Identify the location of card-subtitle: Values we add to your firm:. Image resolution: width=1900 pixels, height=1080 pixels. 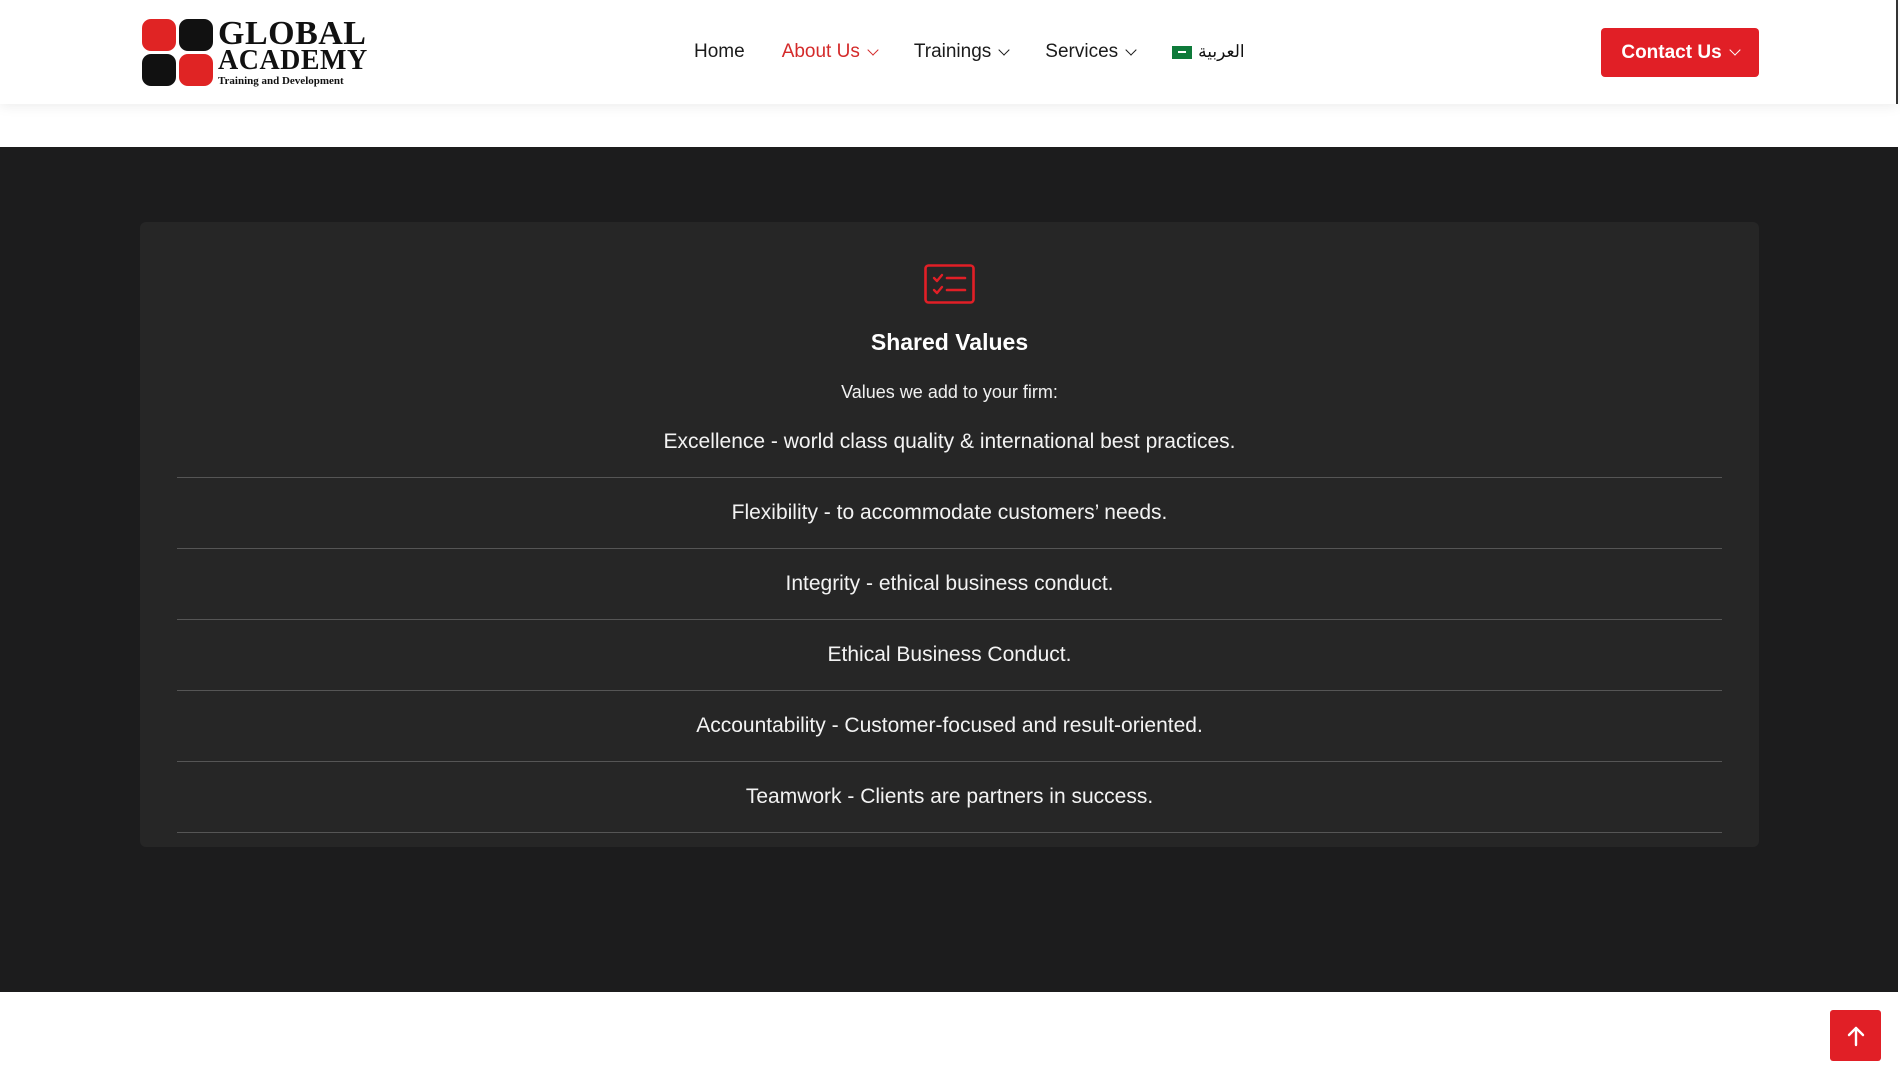
(949, 392).